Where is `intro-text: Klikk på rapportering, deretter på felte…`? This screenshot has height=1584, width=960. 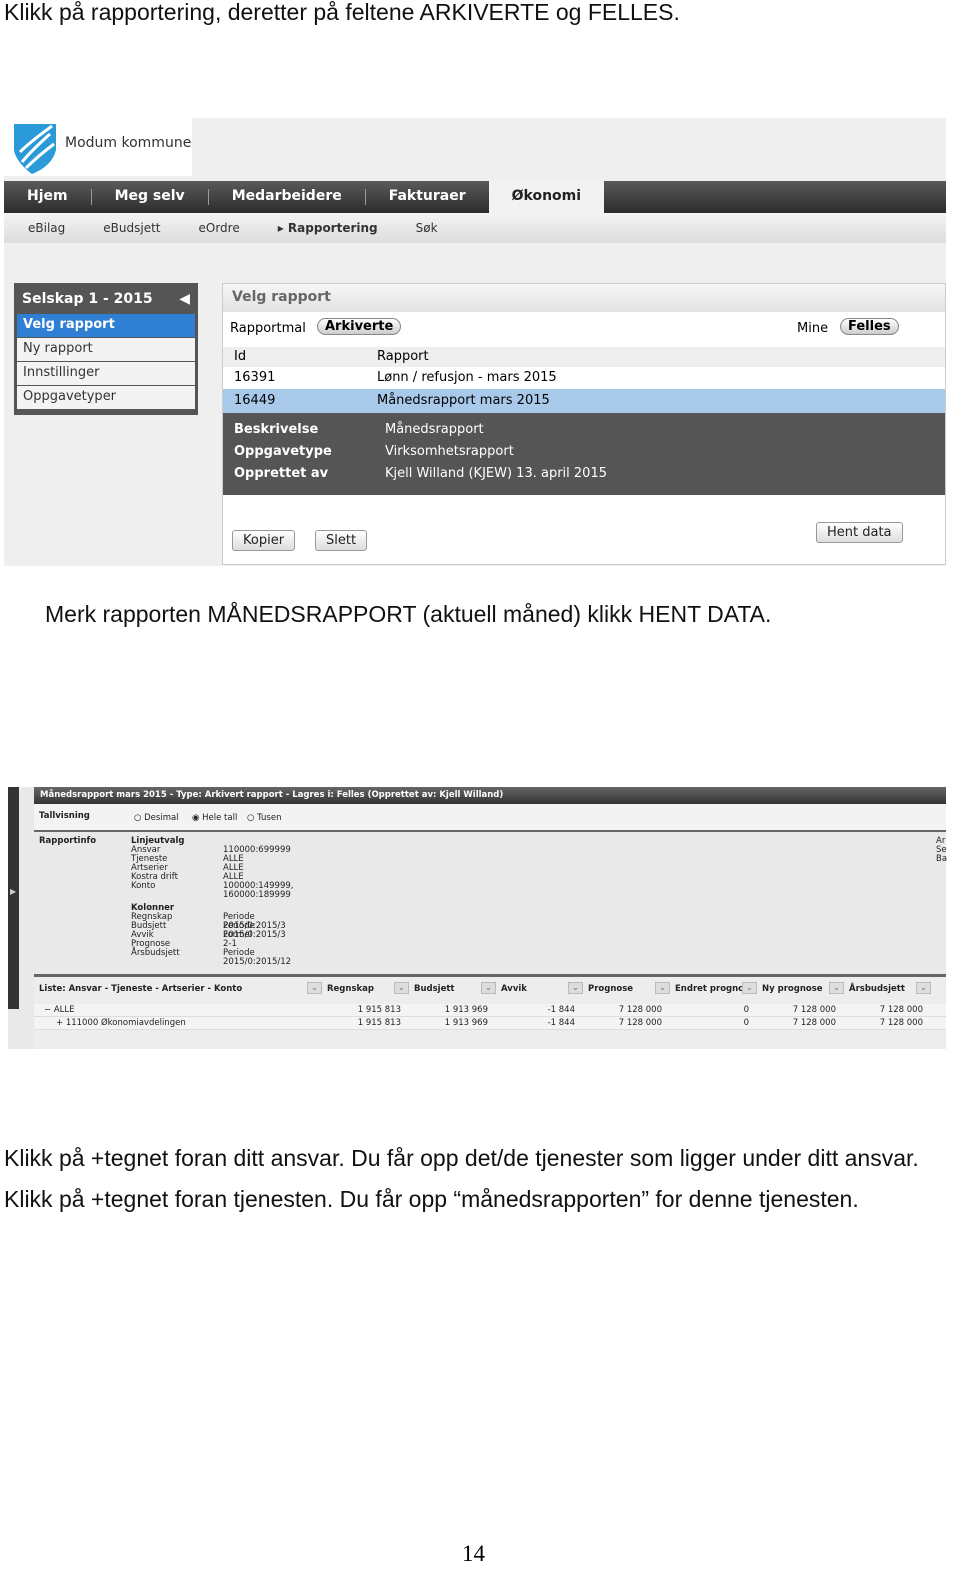
intro-text: Klikk på rapportering, deretter på felte… is located at coordinates (342, 12).